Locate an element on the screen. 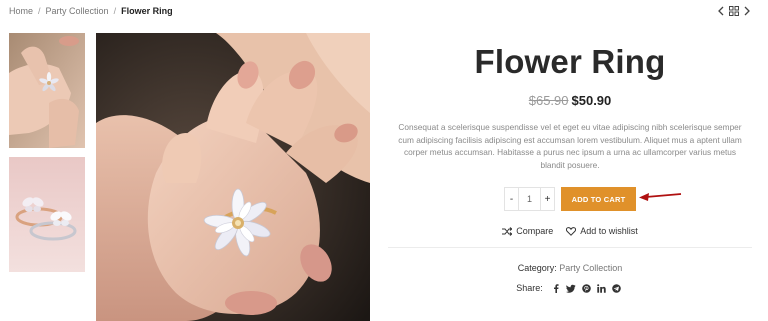  wishlist-link: Add to wishlist is located at coordinates (602, 231).